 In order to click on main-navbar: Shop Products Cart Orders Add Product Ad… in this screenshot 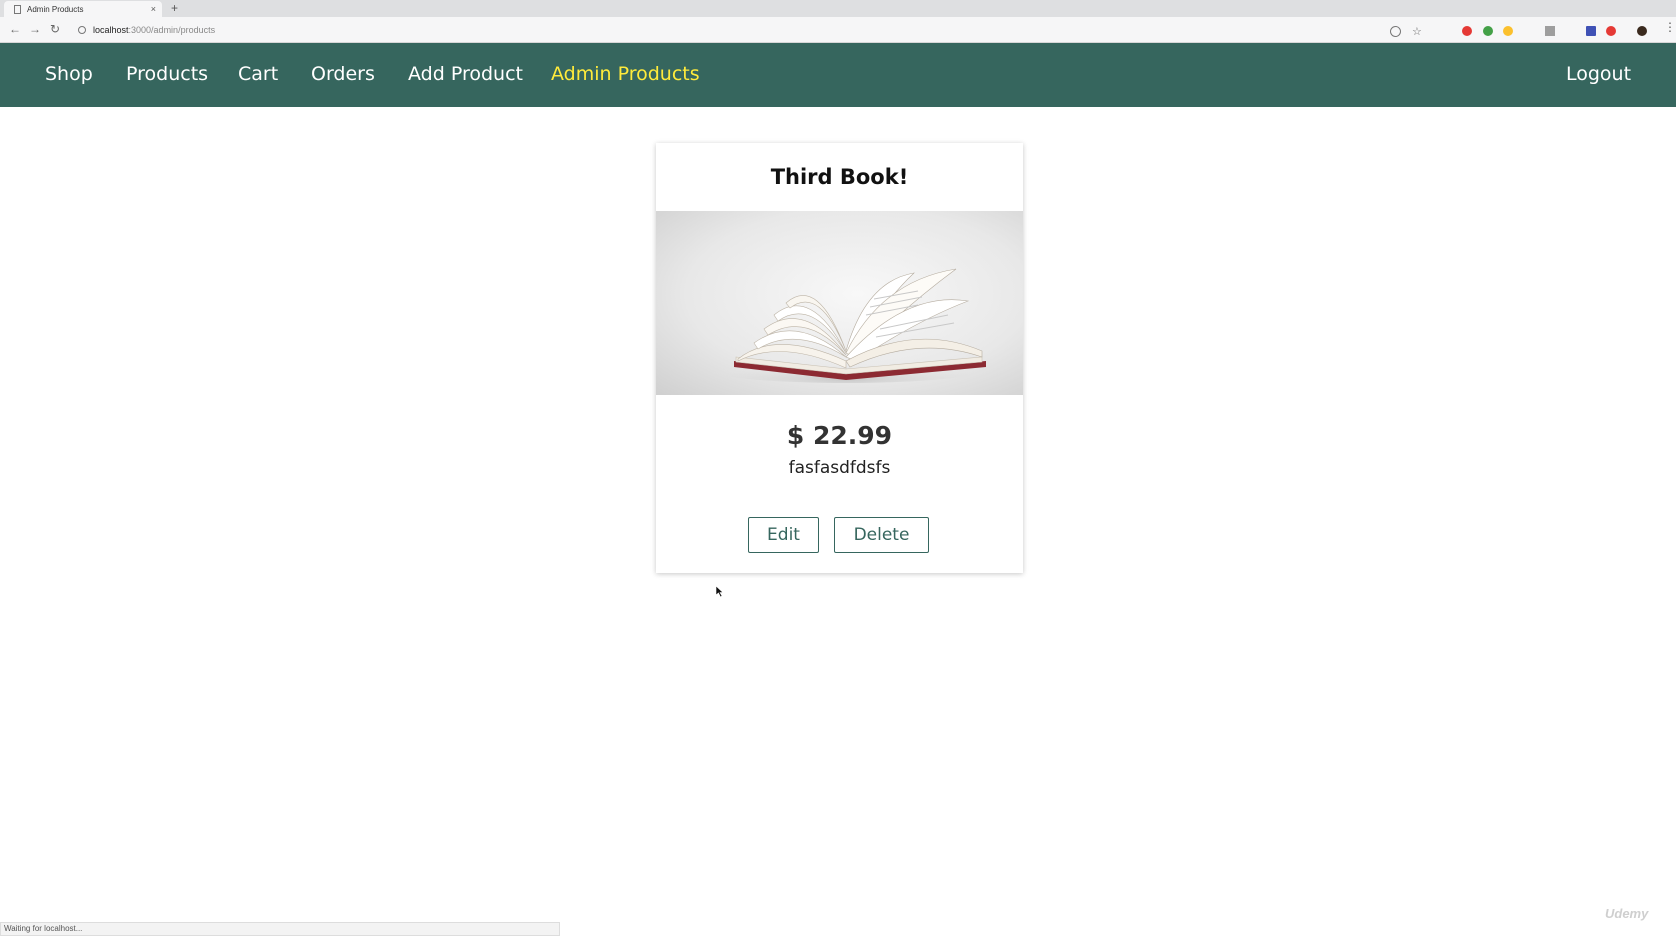, I will do `click(838, 75)`.